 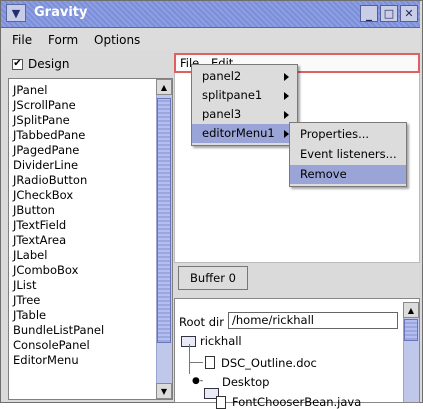 I want to click on list-item: JButton, so click(x=34, y=210).